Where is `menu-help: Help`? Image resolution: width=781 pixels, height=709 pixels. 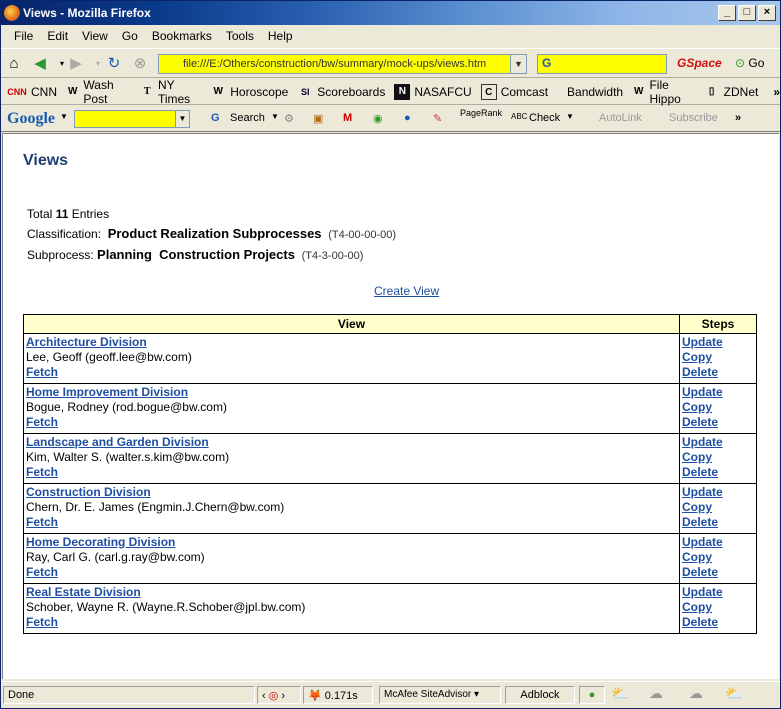
menu-help: Help is located at coordinates (280, 36).